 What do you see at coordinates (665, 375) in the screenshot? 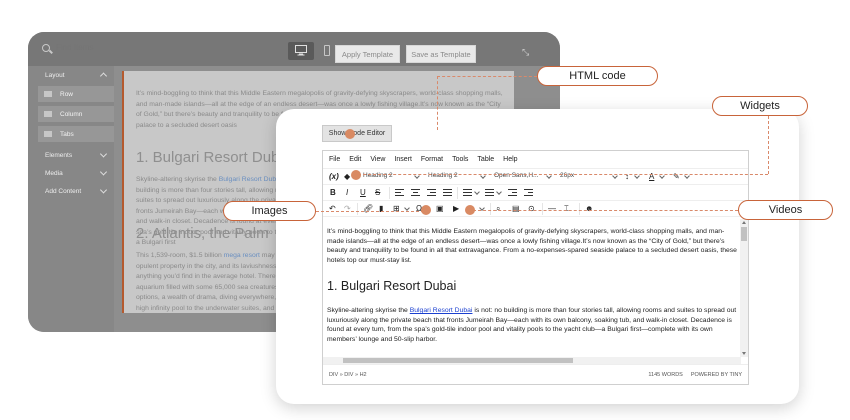
I see `word-count: 1145 WORDS` at bounding box center [665, 375].